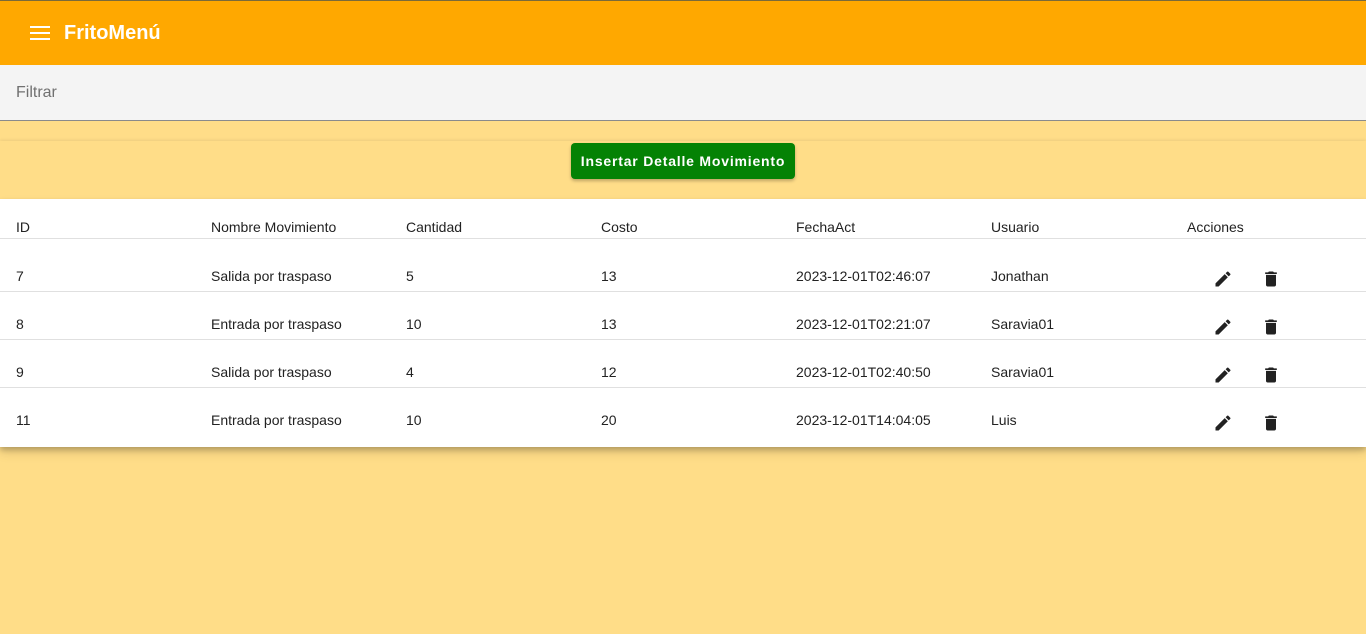  Describe the element at coordinates (826, 227) in the screenshot. I see `column-header-fechaact: FechaAct` at that location.